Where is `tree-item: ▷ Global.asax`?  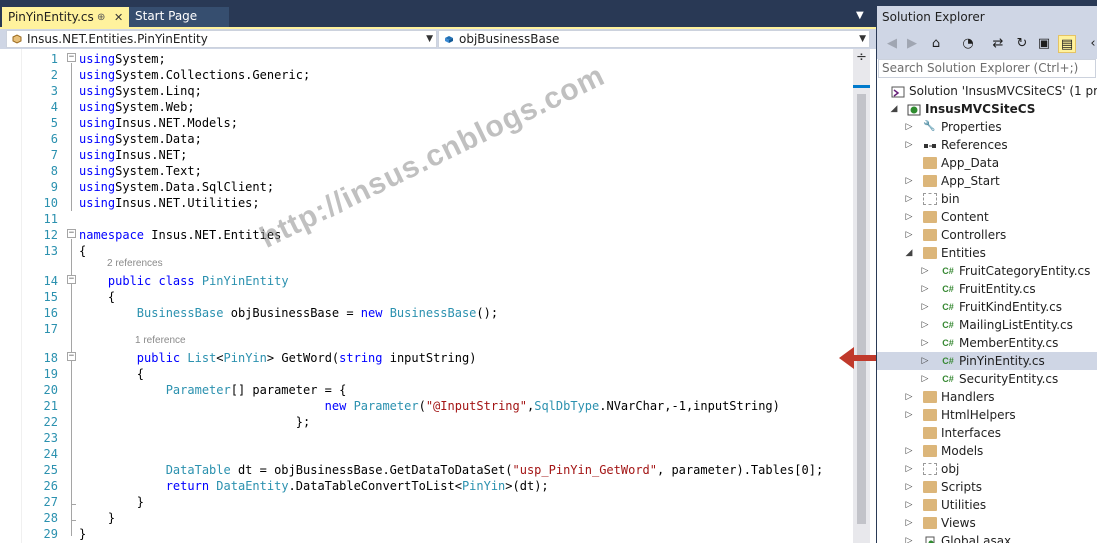 tree-item: ▷ Global.asax is located at coordinates (987, 537).